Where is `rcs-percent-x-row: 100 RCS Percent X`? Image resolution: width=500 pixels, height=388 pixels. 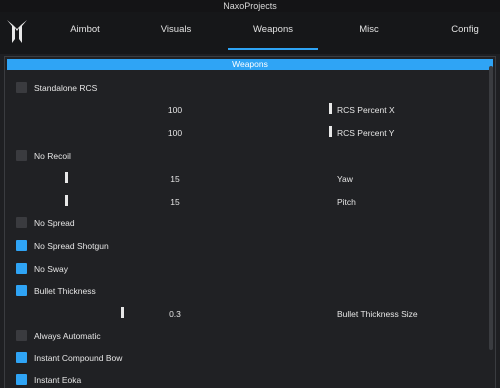
rcs-percent-x-row: 100 RCS Percent X is located at coordinates (251, 111).